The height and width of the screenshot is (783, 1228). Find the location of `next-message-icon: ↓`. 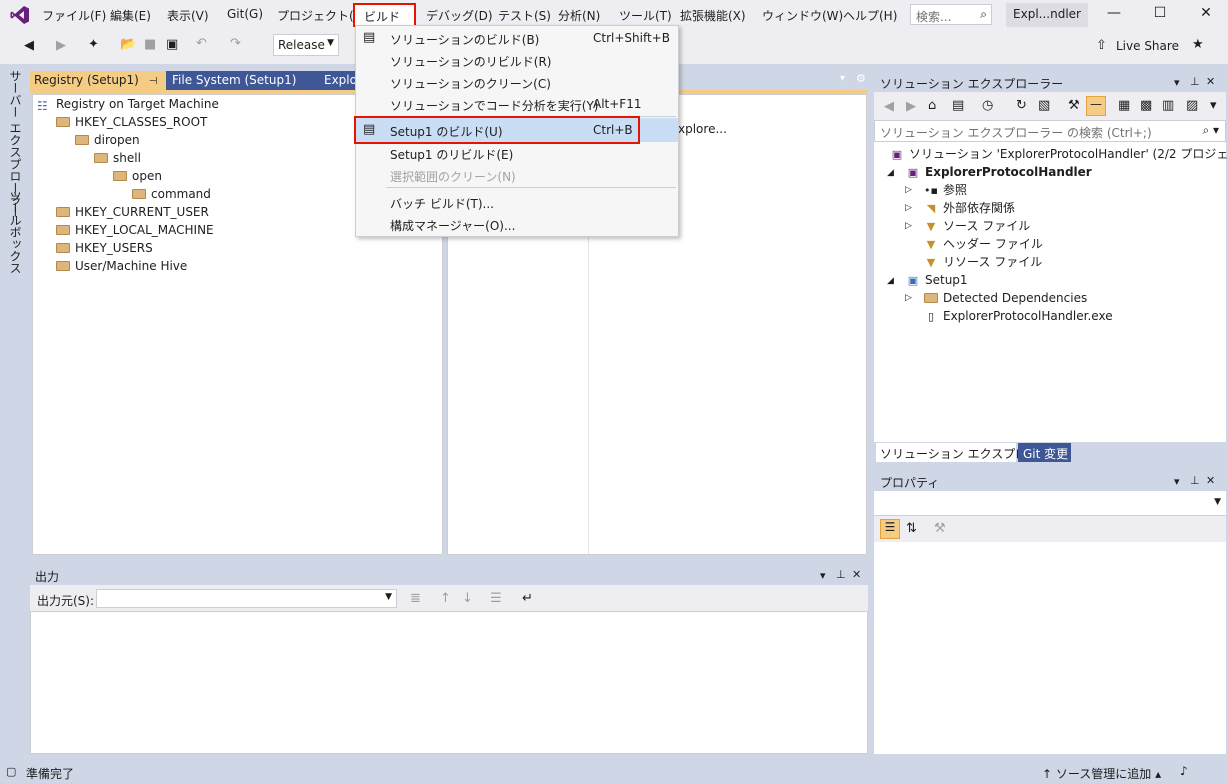

next-message-icon: ↓ is located at coordinates (467, 598).